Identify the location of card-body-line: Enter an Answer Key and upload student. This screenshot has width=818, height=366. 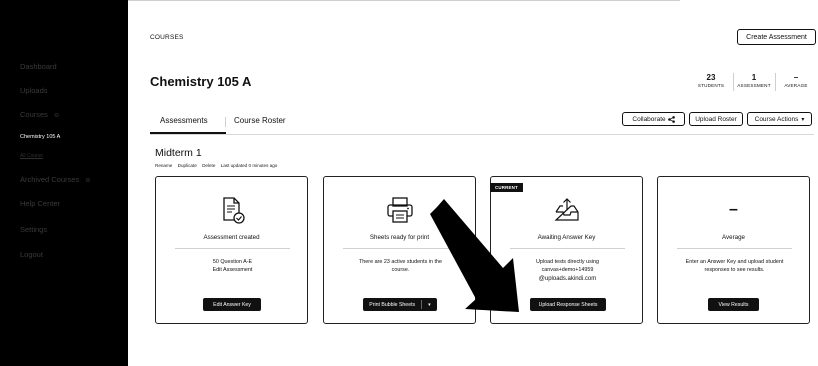
(734, 262).